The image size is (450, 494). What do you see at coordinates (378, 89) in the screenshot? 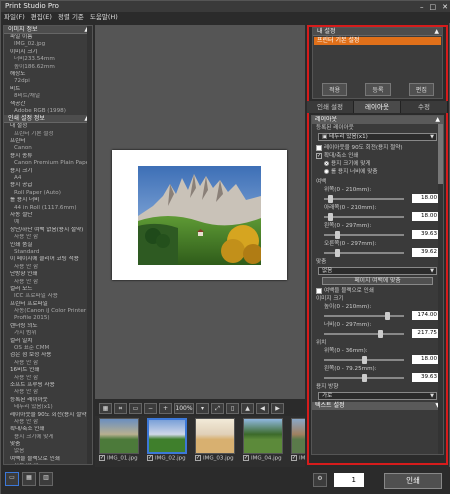
I see `register-button: 등록` at bounding box center [378, 89].